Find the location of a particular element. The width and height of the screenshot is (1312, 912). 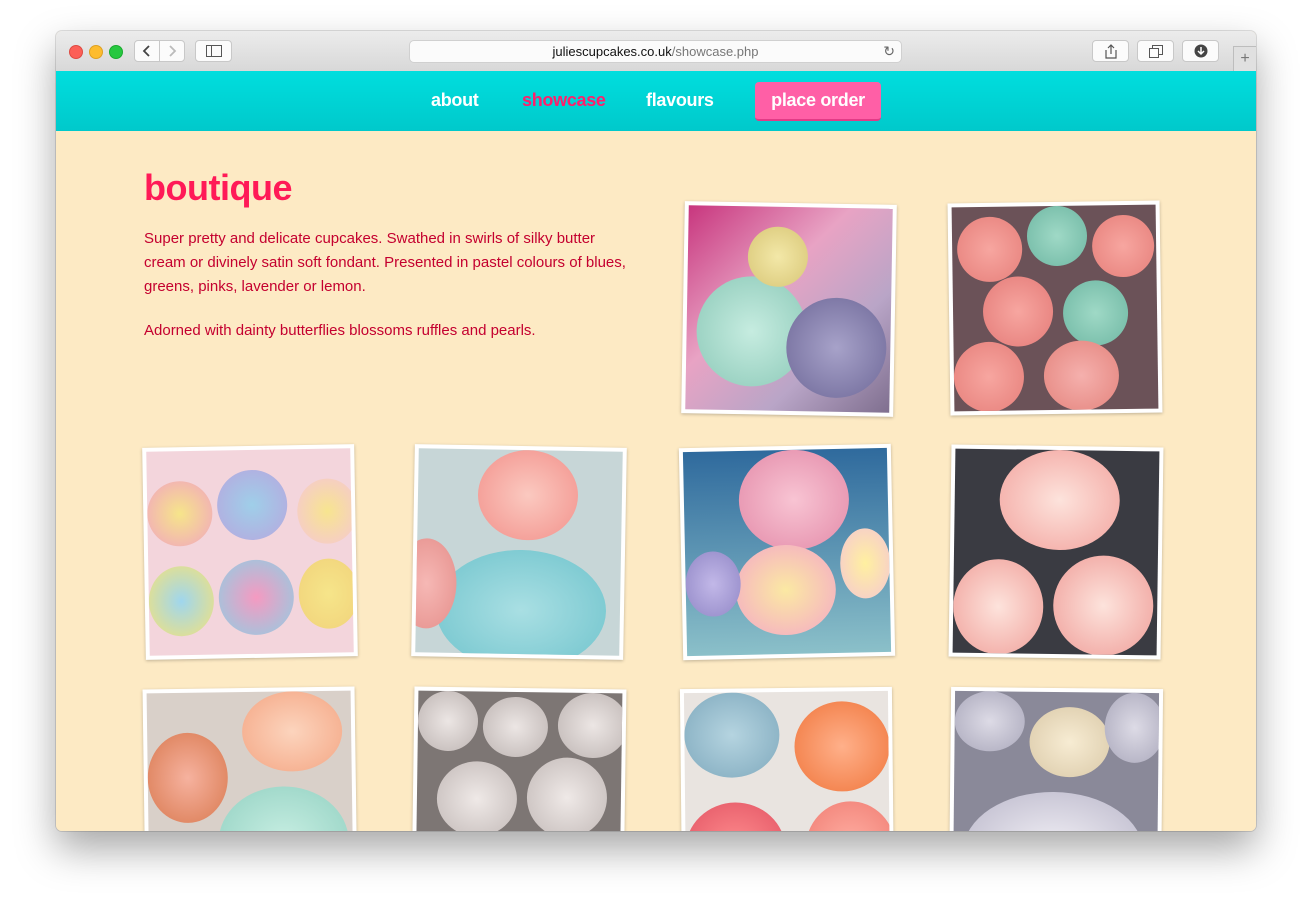

sidebar-toggle-button is located at coordinates (213, 51).